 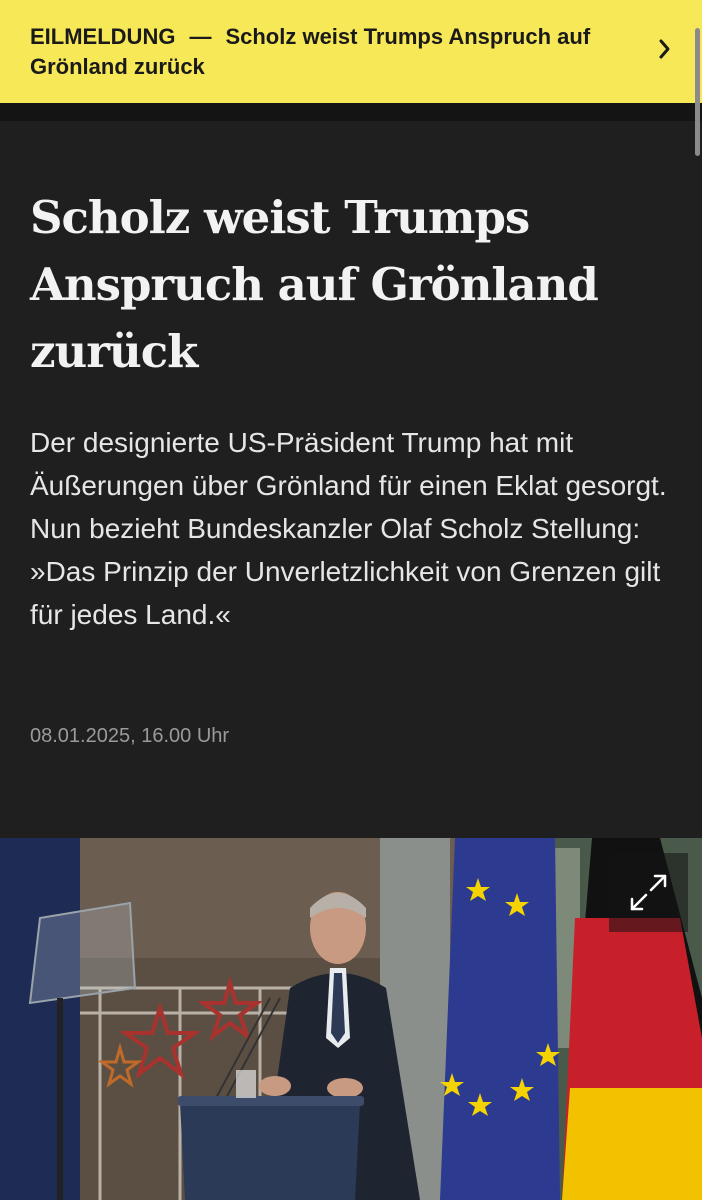 What do you see at coordinates (697, 92) in the screenshot?
I see `scrollbar-thumb` at bounding box center [697, 92].